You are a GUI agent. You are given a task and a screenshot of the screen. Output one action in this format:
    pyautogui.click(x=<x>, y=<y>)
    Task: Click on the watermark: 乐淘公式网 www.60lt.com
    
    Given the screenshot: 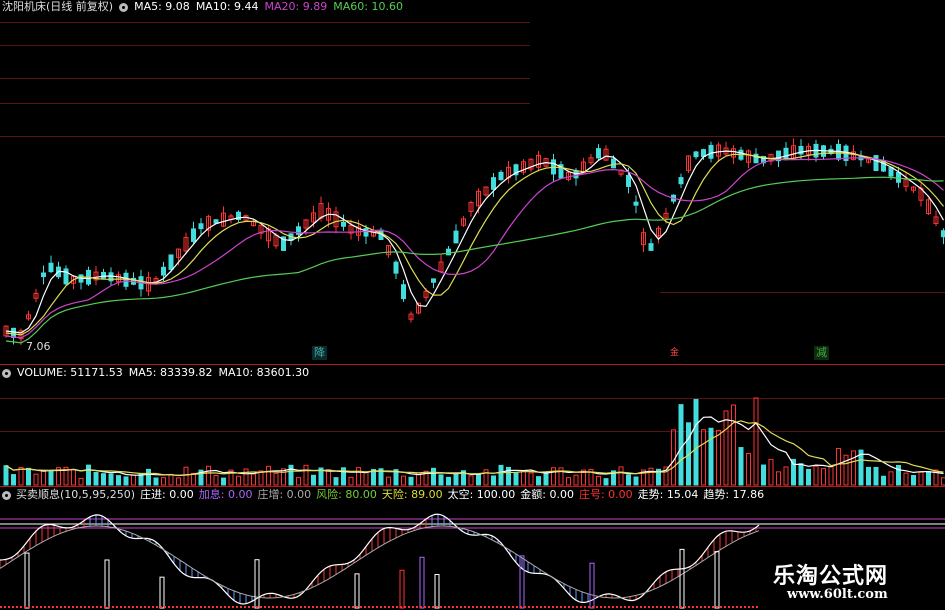 What is the action you would take?
    pyautogui.click(x=852, y=581)
    